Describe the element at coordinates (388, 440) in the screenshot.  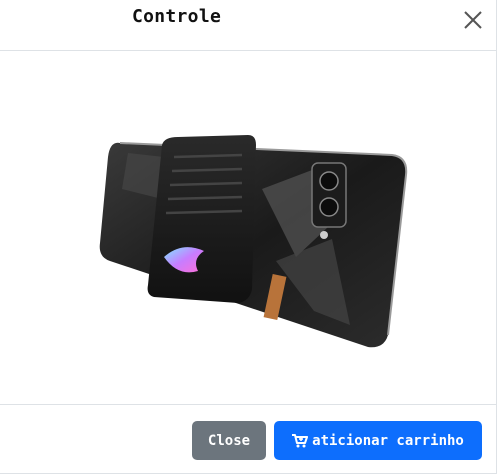
I see `add-to-cart-label: aticionar carrinho` at that location.